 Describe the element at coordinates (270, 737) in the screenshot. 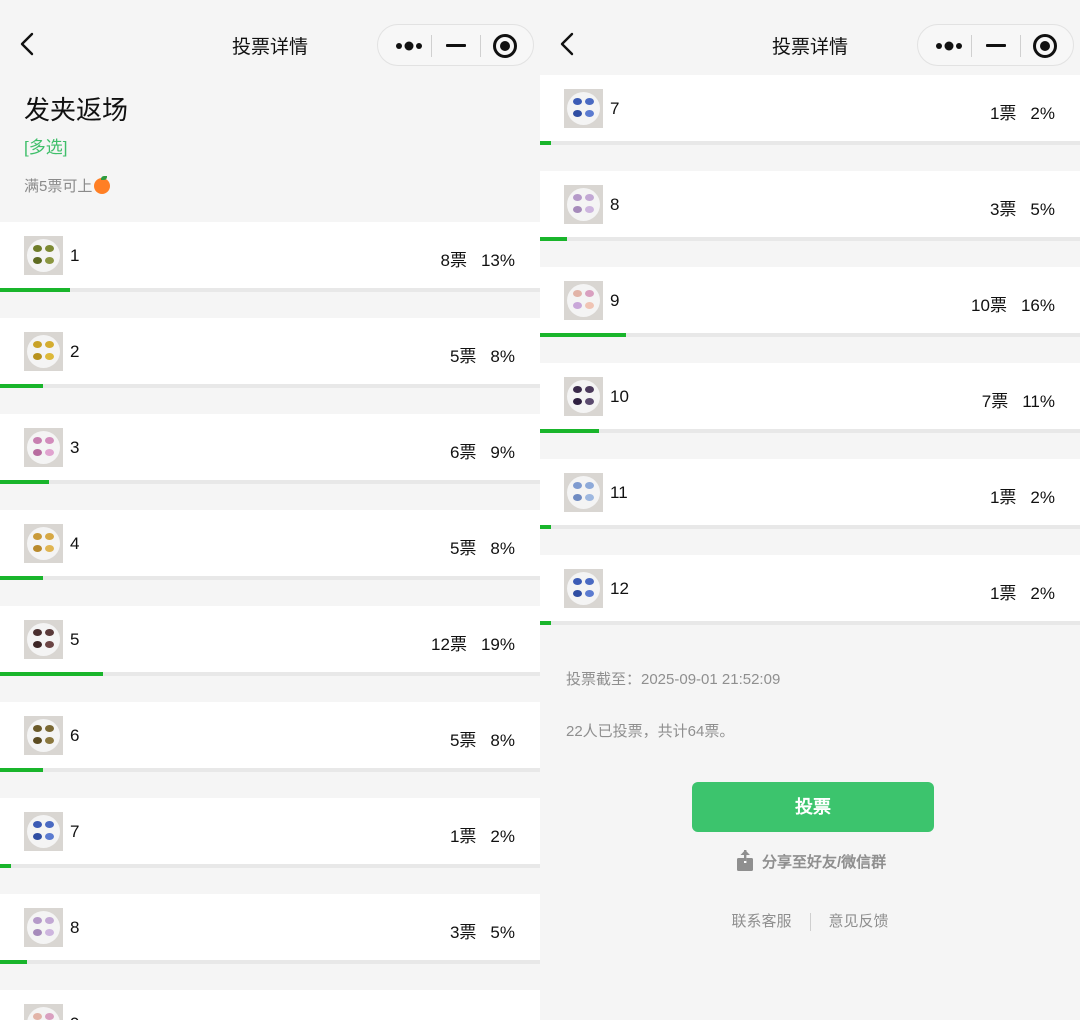

I see `option-row: 6 5票 8%` at that location.